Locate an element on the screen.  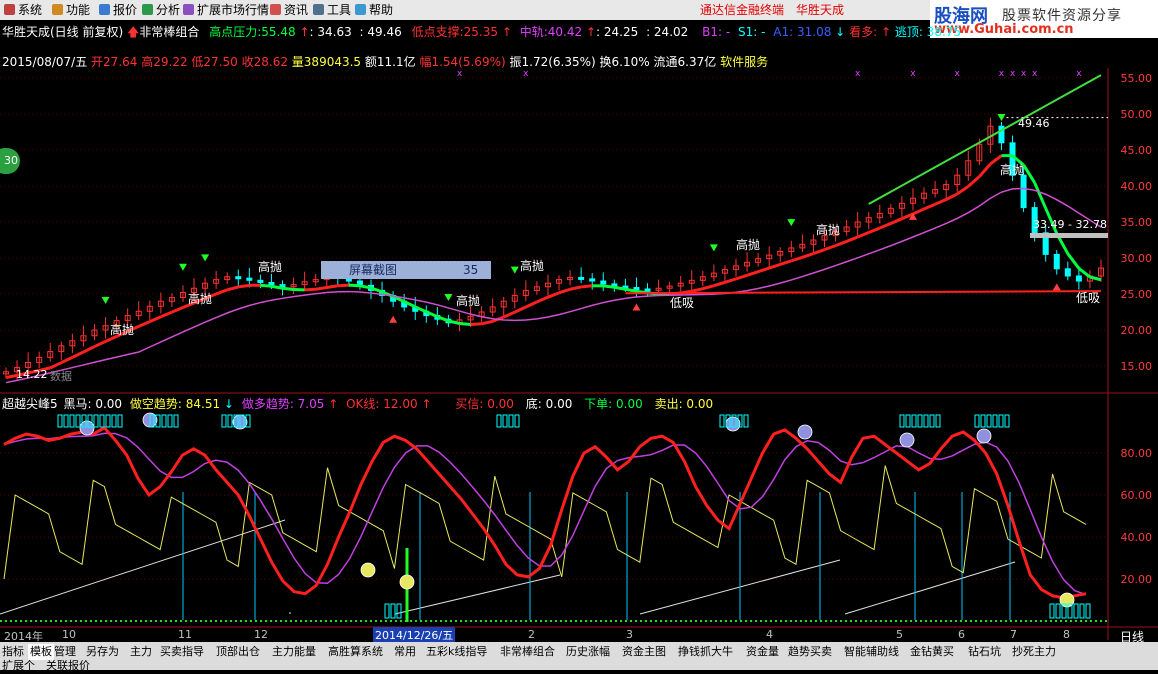
osc-heima: 黑马: 0.00 is located at coordinates (92, 404).